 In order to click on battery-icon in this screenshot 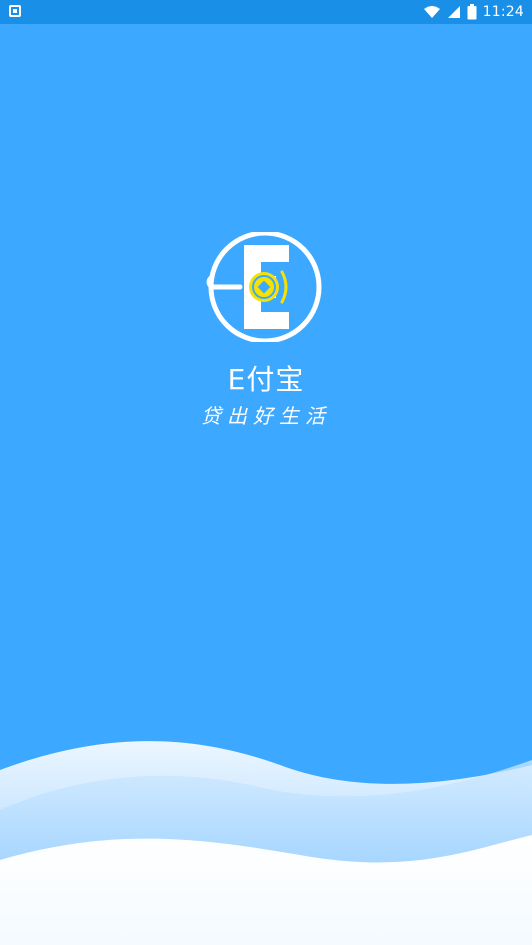, I will do `click(472, 12)`.